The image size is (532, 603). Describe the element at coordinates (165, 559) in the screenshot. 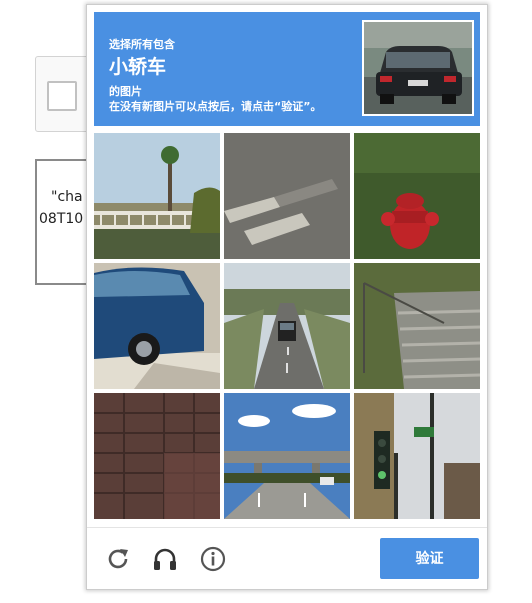

I see `headphones-icon` at that location.